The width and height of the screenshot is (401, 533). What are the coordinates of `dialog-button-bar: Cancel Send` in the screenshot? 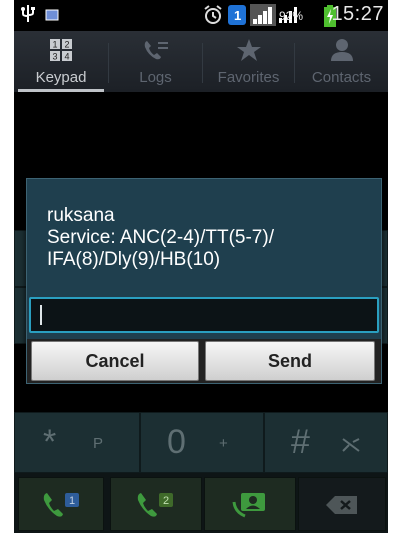 It's located at (204, 361).